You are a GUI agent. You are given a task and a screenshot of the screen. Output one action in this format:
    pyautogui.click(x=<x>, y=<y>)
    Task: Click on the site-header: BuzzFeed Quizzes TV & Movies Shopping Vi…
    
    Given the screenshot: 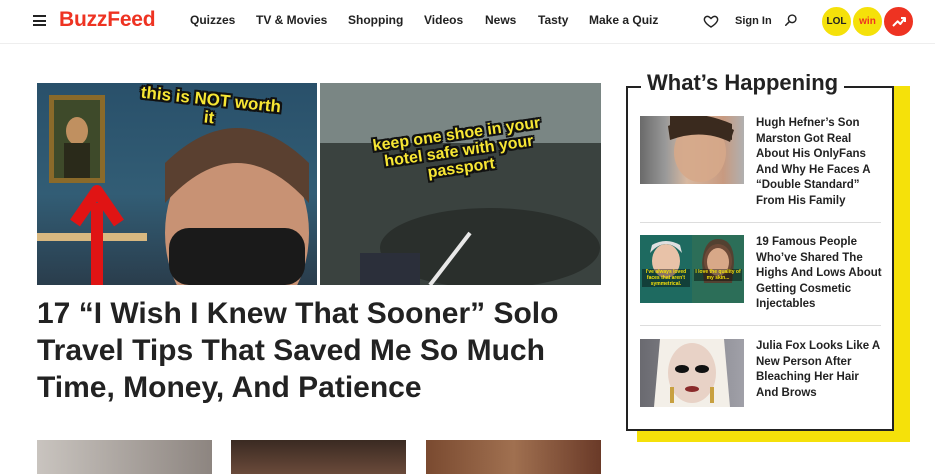 What is the action you would take?
    pyautogui.click(x=467, y=22)
    